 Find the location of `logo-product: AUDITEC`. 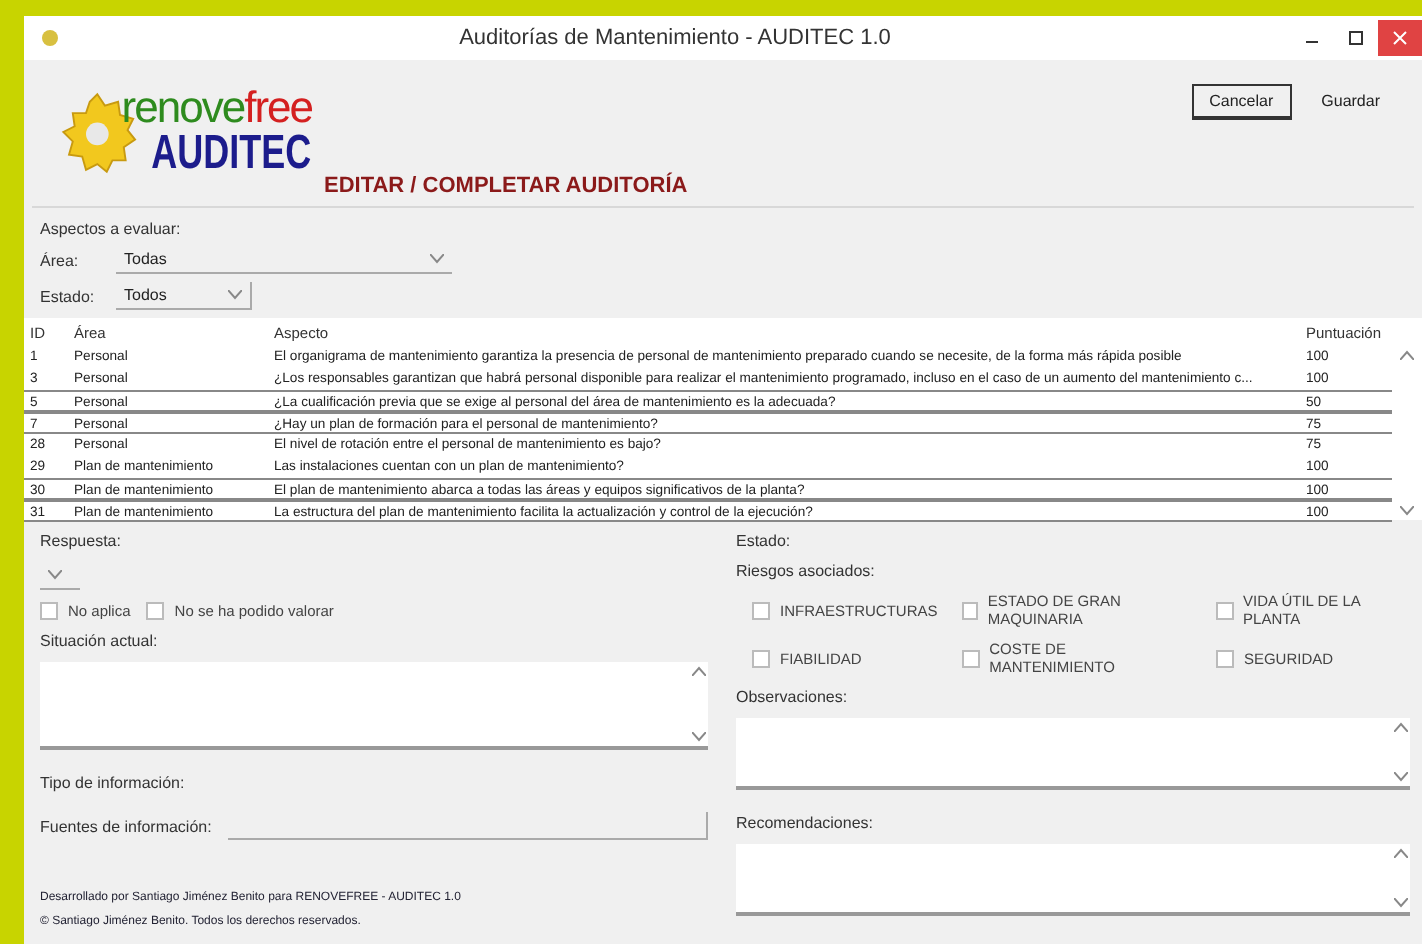

logo-product: AUDITEC is located at coordinates (232, 154).